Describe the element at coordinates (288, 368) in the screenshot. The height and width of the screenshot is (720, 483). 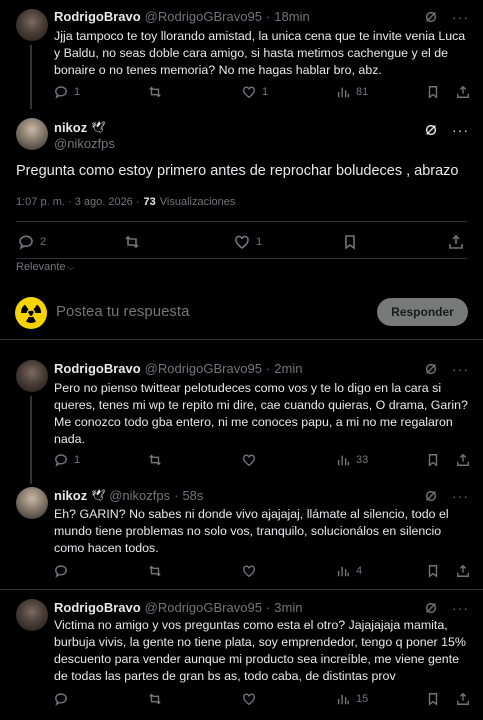
I see `timestamp: 2min` at that location.